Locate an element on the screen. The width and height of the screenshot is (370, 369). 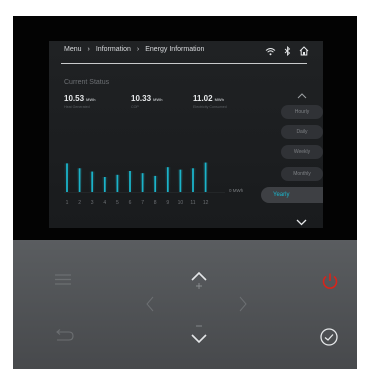
confirm-check-icon is located at coordinates (329, 337).